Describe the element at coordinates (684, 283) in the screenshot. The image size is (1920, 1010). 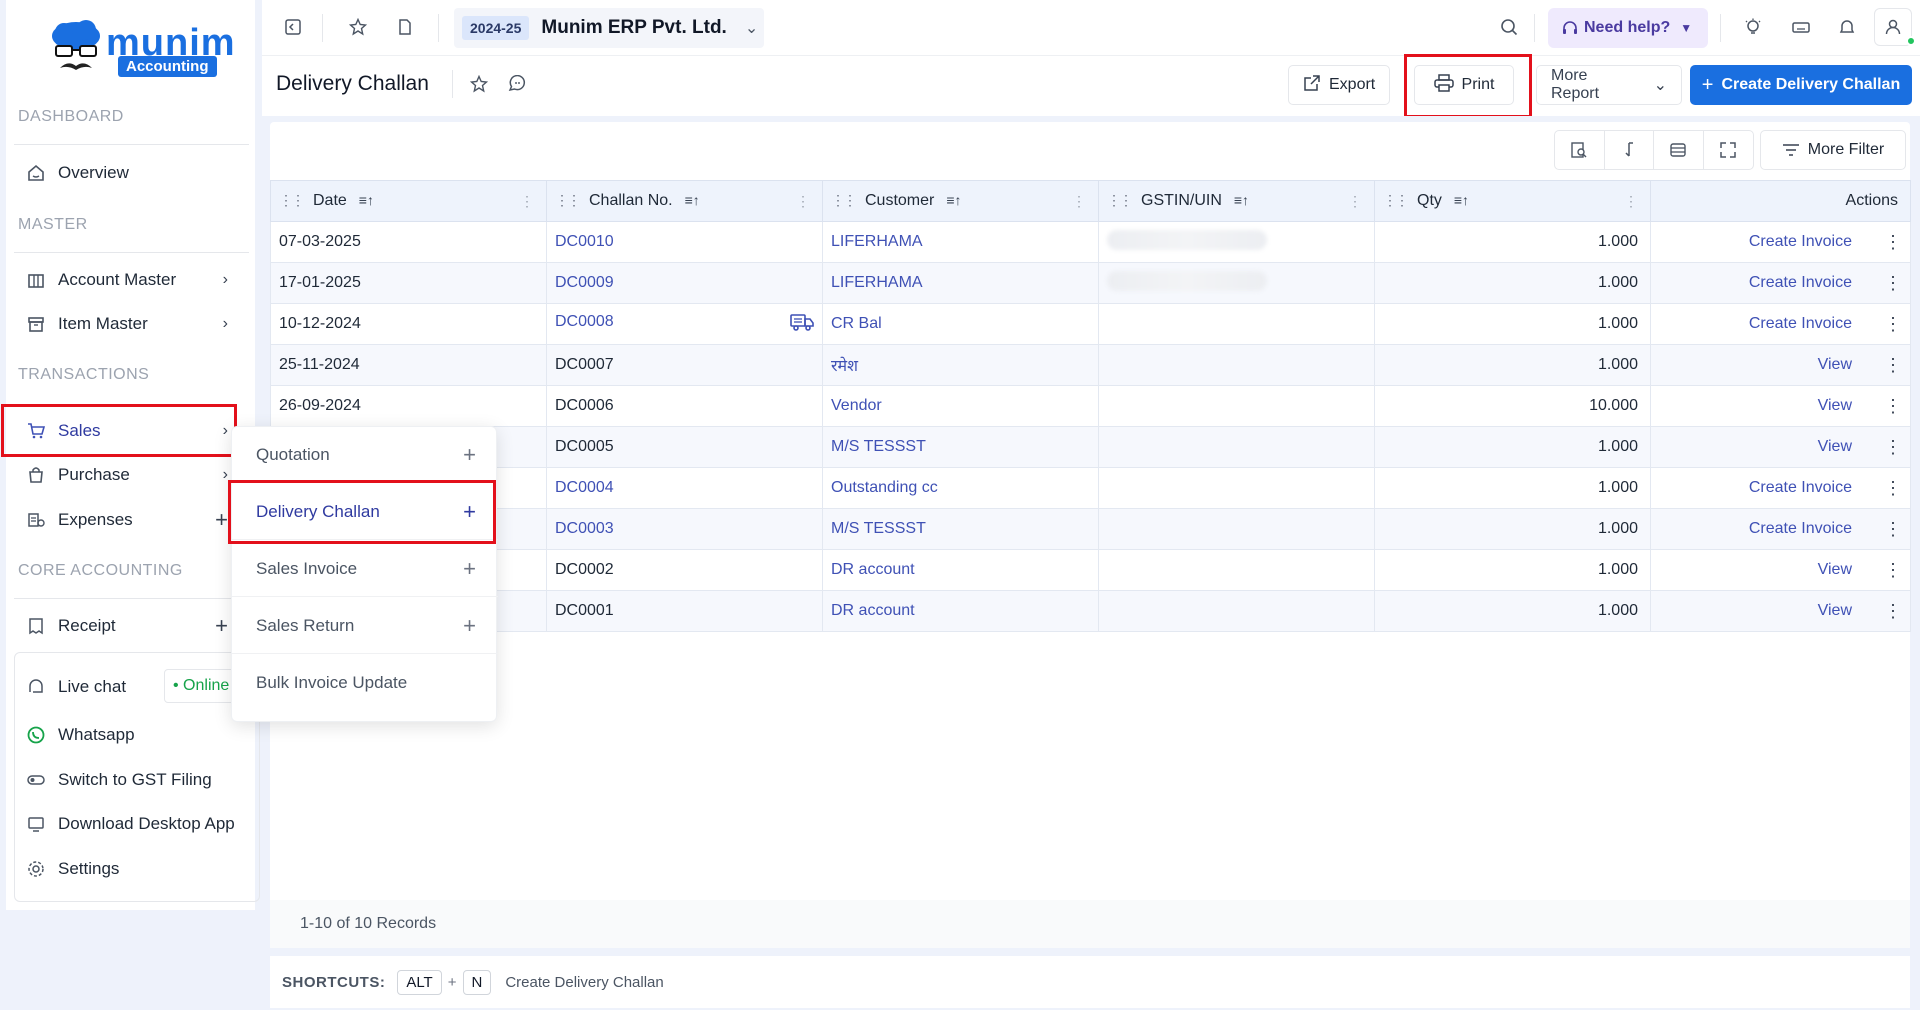
I see `challan-no-cell: DC0009` at that location.